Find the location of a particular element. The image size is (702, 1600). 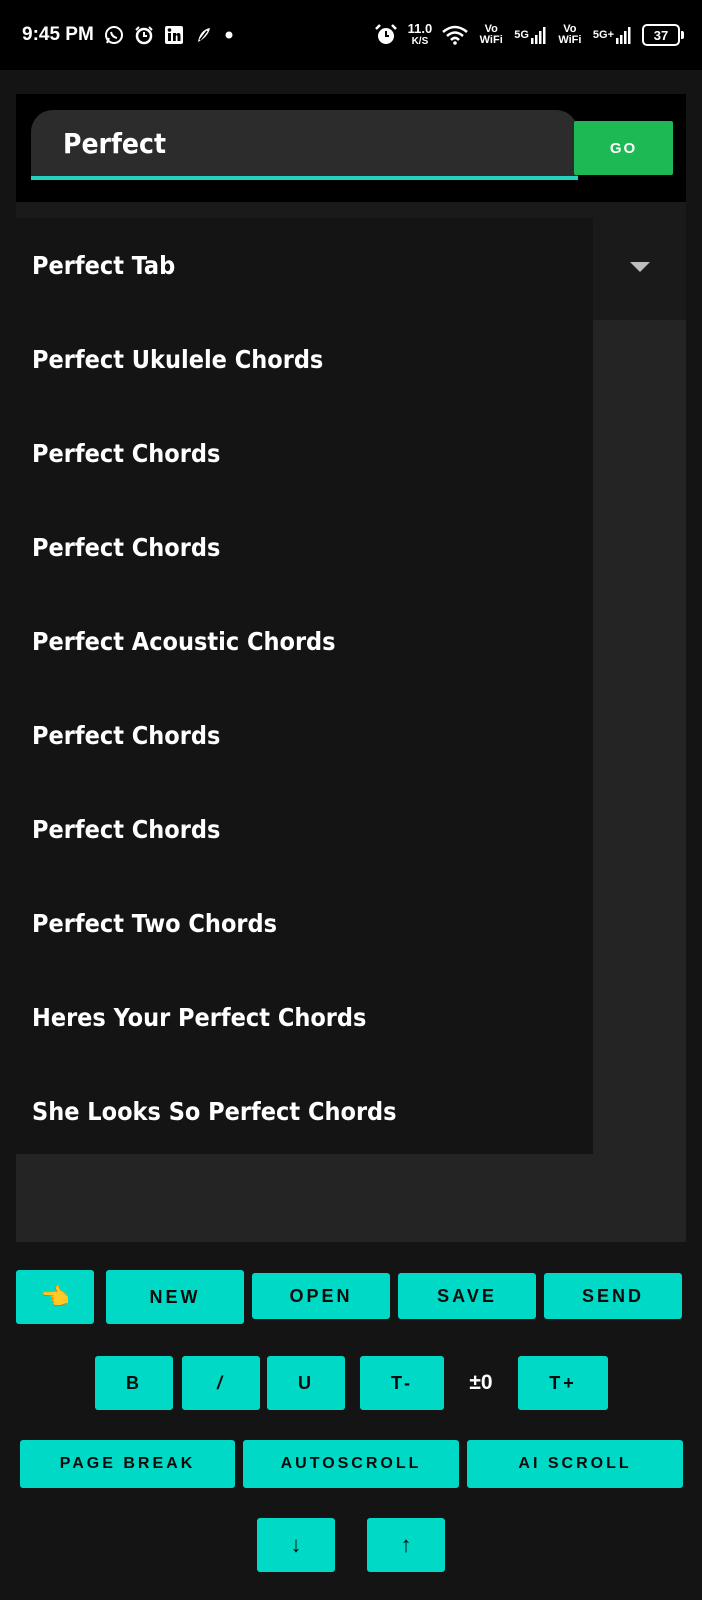

status-bar-left: 9:45 PM is located at coordinates (133, 35).